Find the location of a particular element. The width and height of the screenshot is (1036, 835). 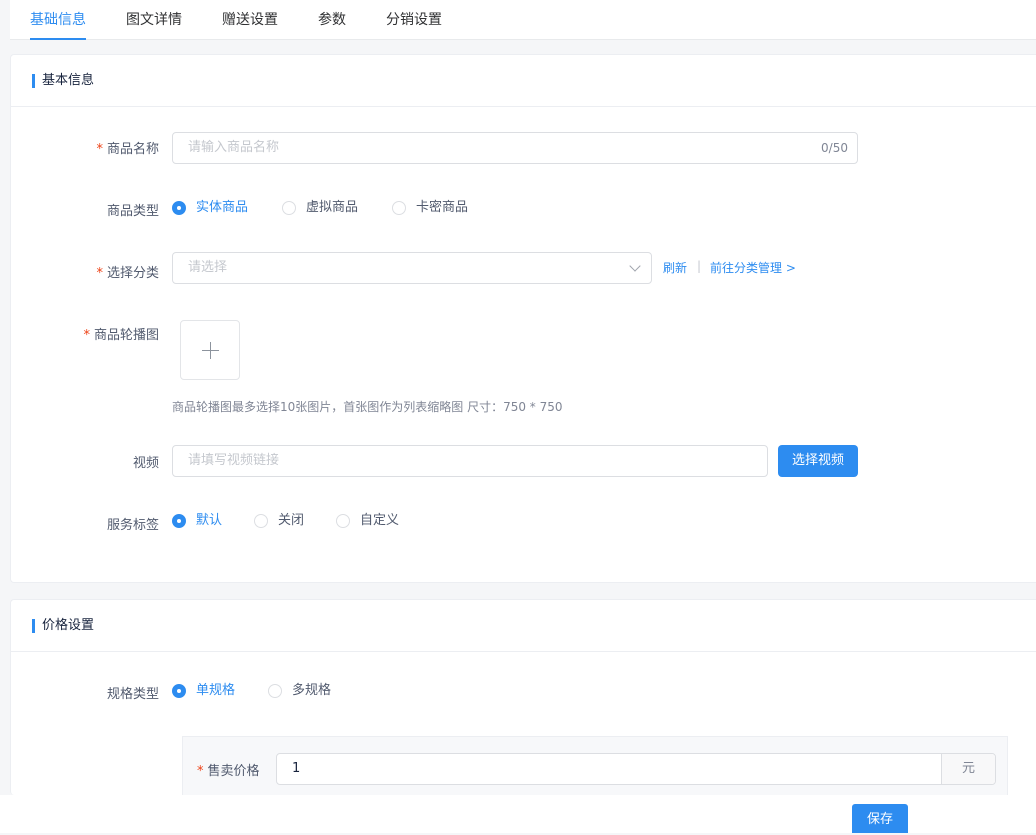

plus-icon-stroke is located at coordinates (210, 350).